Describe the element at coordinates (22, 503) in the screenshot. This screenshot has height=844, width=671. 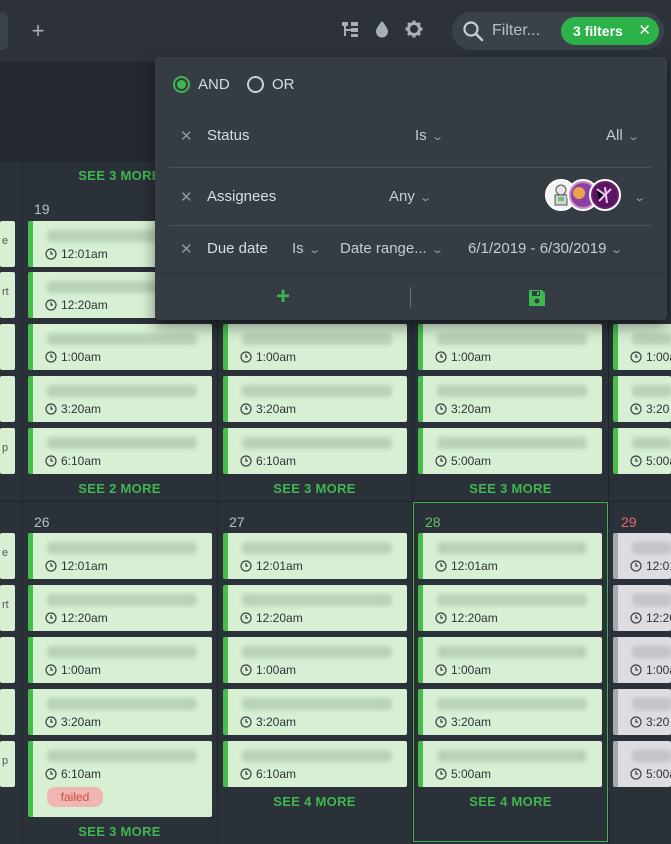
I see `column-divider` at that location.